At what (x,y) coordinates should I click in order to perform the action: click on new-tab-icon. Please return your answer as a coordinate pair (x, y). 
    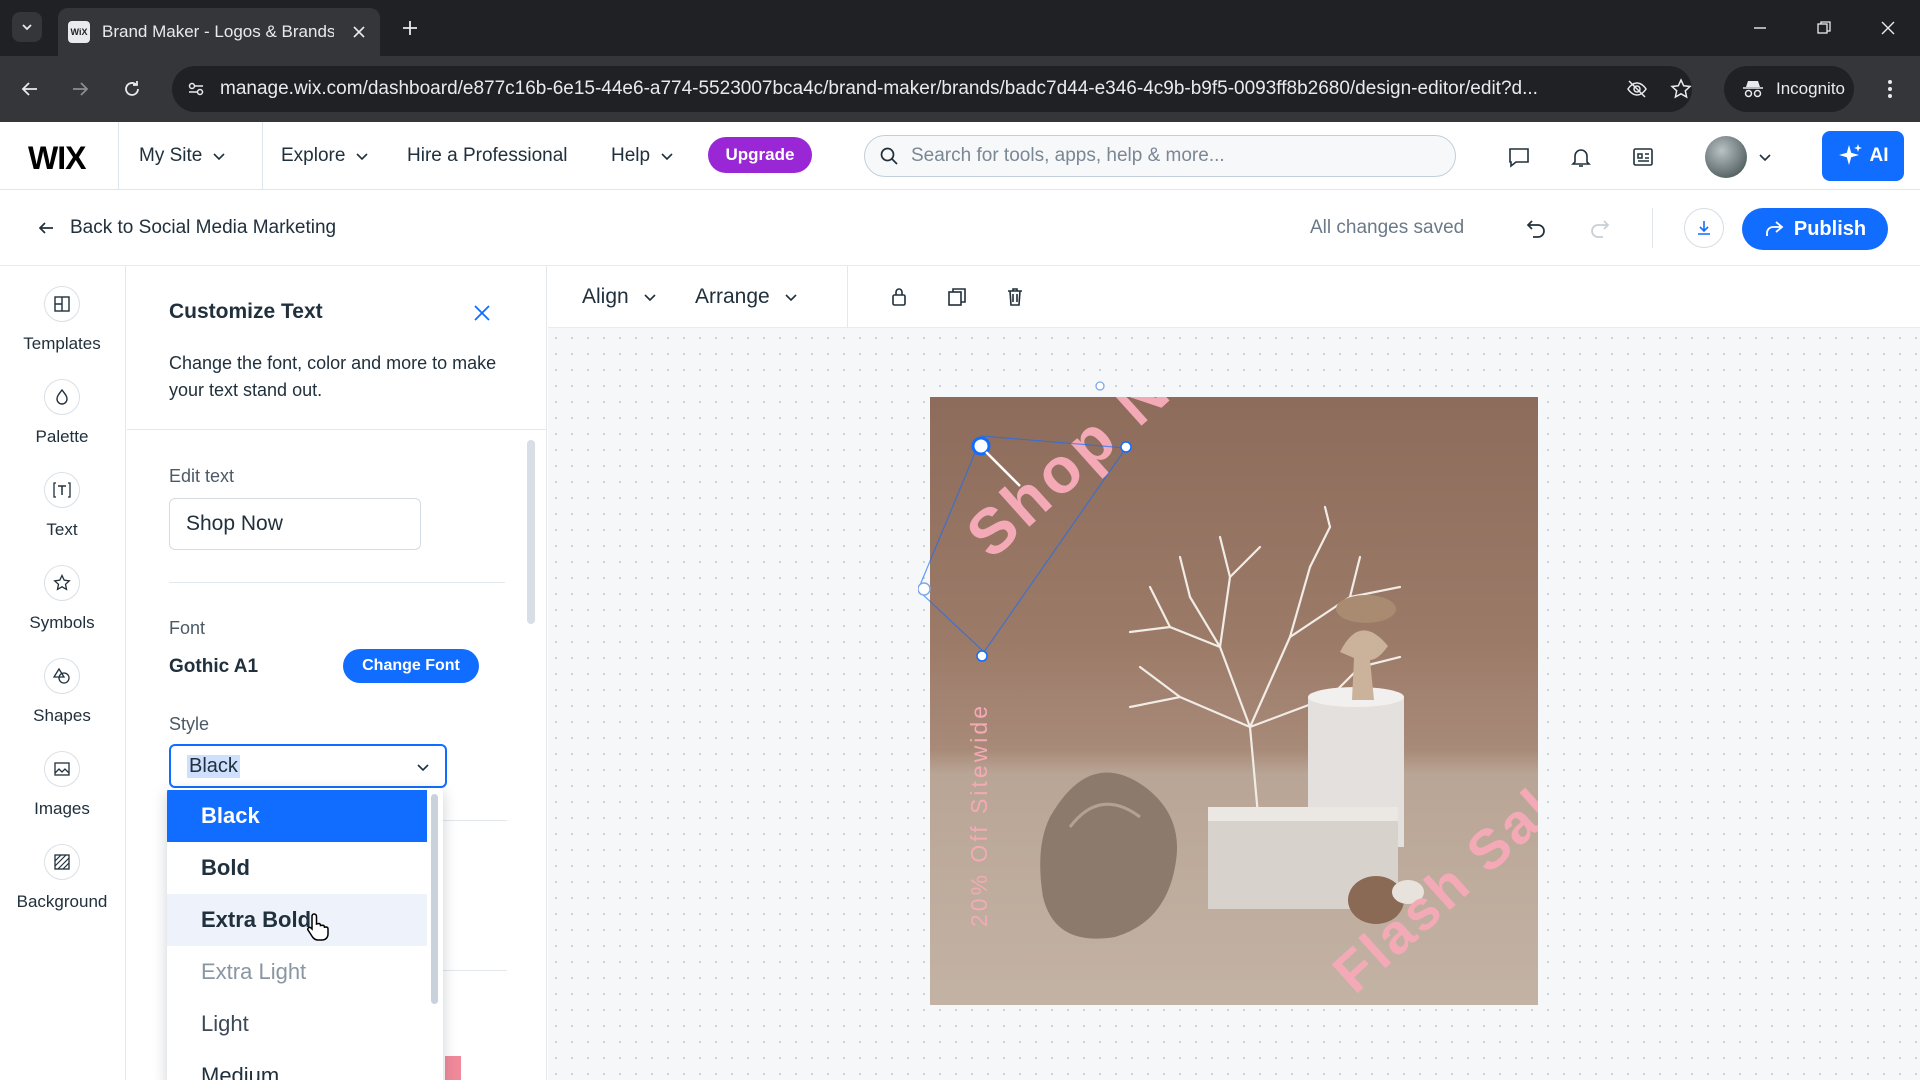
    Looking at the image, I should click on (410, 28).